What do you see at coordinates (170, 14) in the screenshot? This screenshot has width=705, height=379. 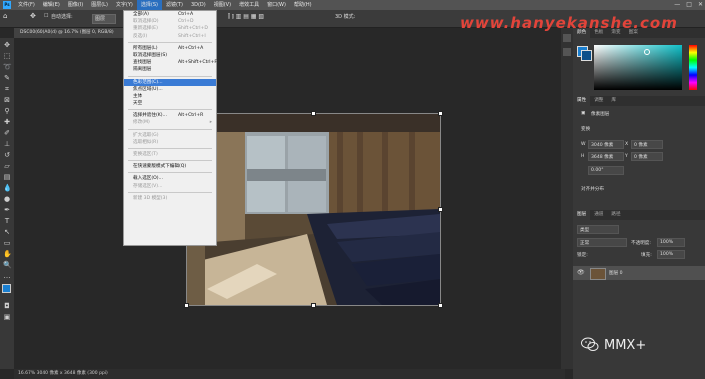 I see `select-menu-item: 全部(A) Ctrl+A` at bounding box center [170, 14].